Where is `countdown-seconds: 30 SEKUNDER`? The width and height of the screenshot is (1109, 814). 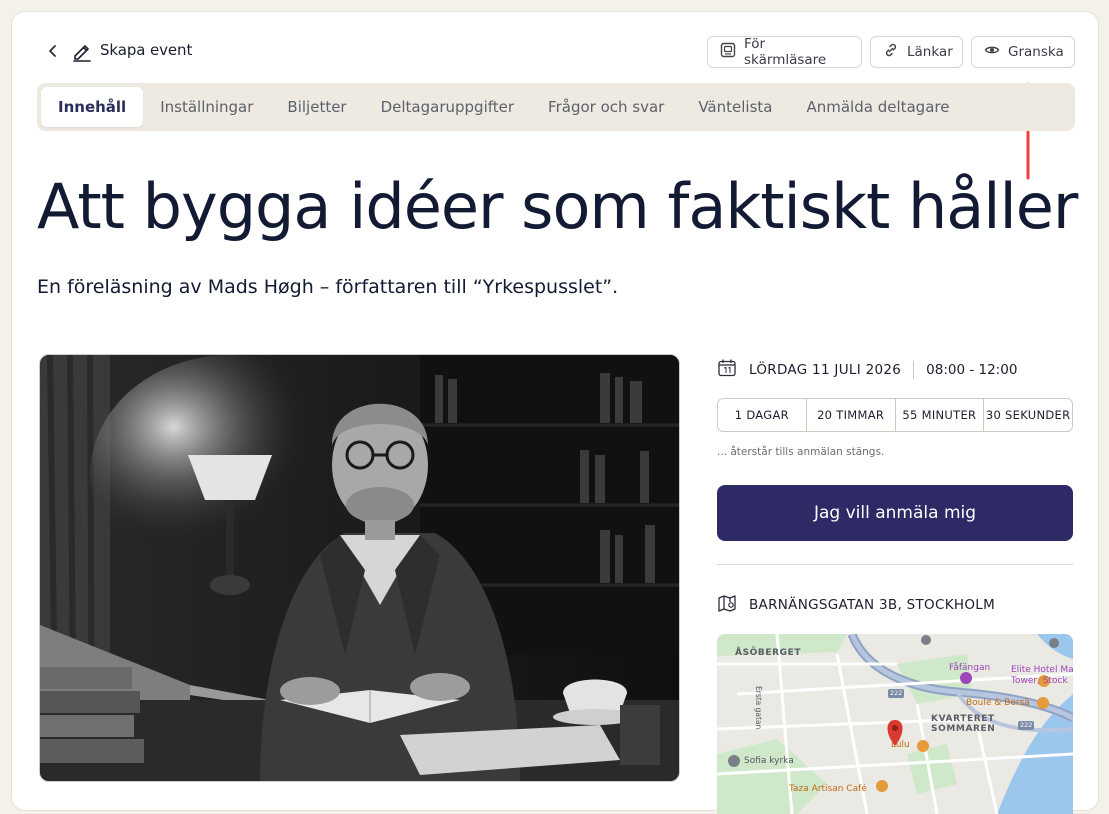 countdown-seconds: 30 SEKUNDER is located at coordinates (1028, 415).